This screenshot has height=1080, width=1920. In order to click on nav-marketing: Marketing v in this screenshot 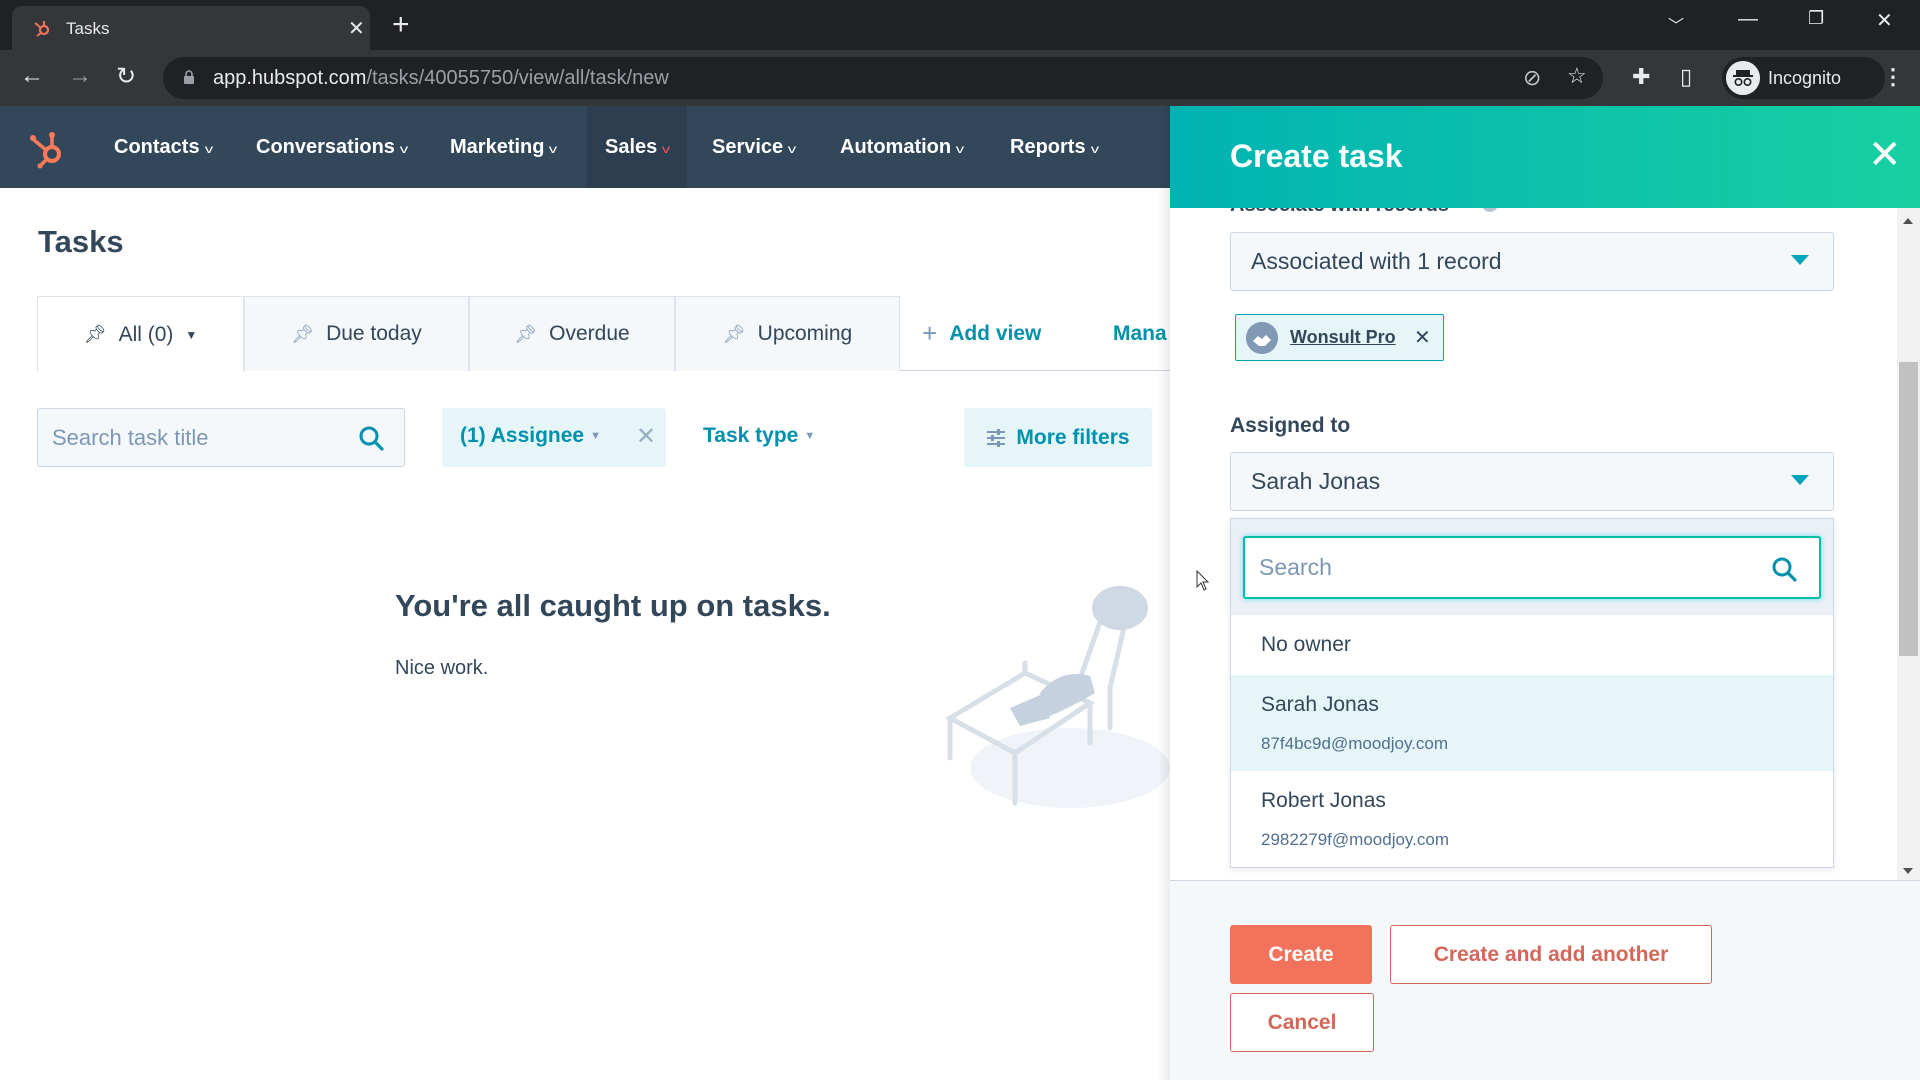, I will do `click(504, 147)`.